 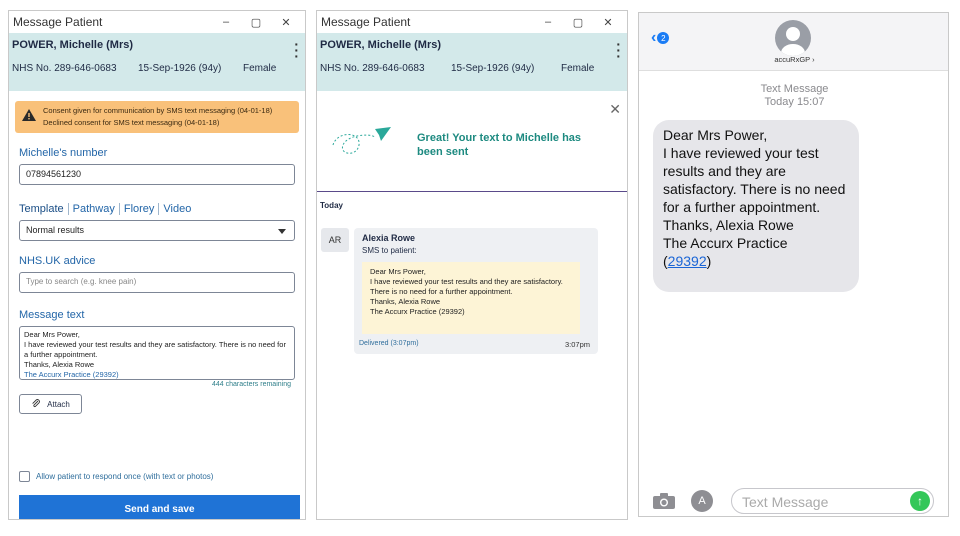 I want to click on person-icon, so click(x=793, y=41).